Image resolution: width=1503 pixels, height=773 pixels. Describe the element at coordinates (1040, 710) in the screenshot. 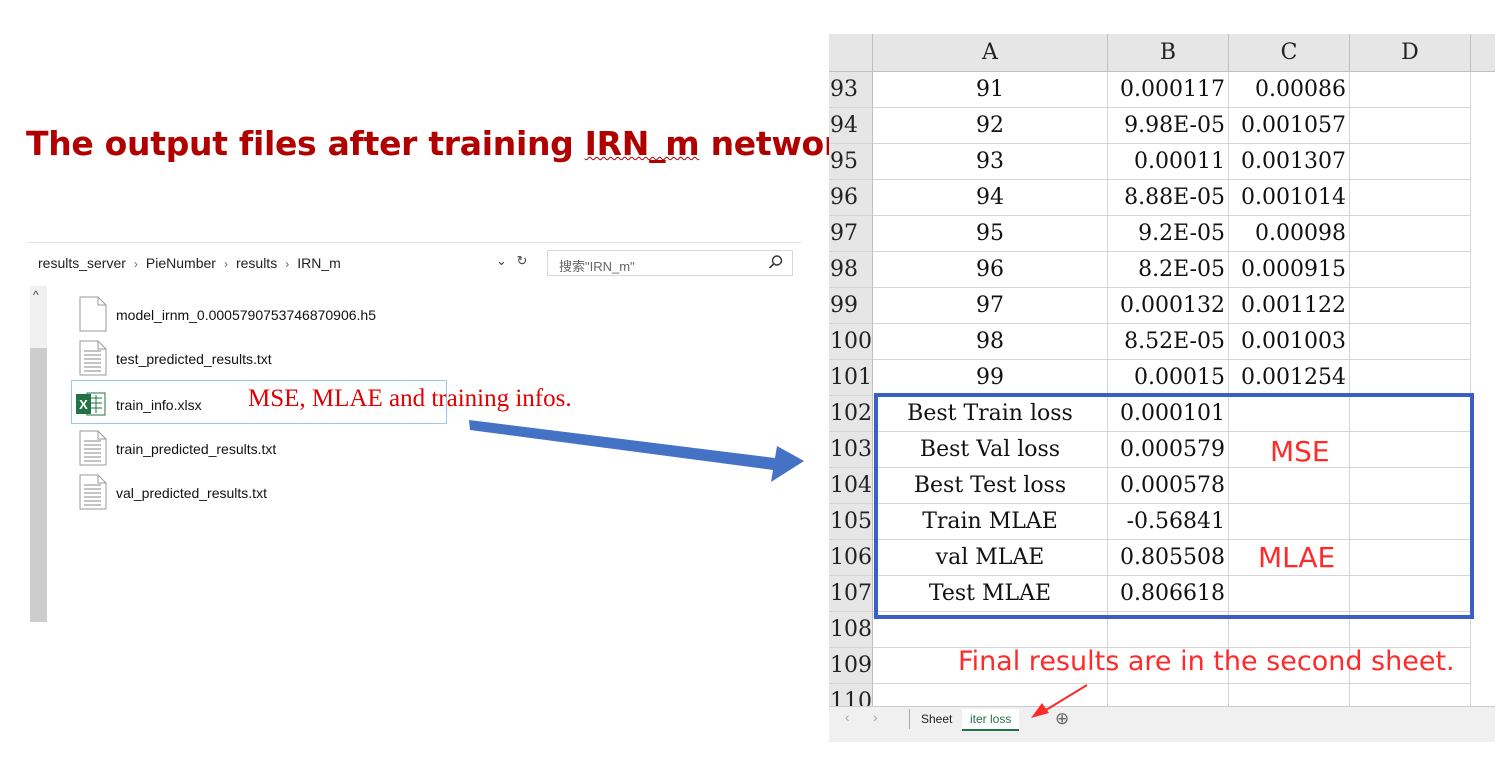

I see `arrow-to-tab-head` at that location.